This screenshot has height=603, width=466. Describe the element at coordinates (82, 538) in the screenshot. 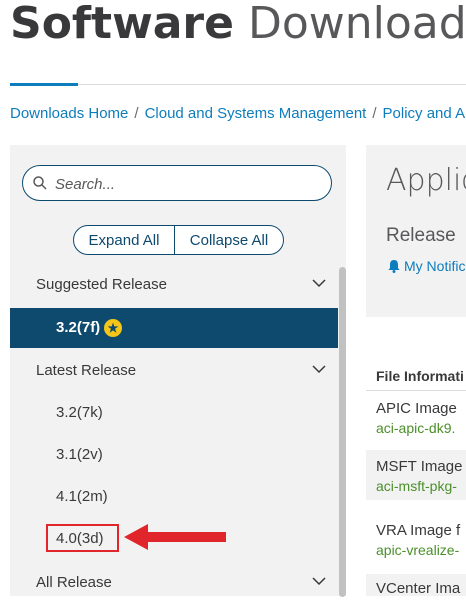

I see `highlight-box` at that location.